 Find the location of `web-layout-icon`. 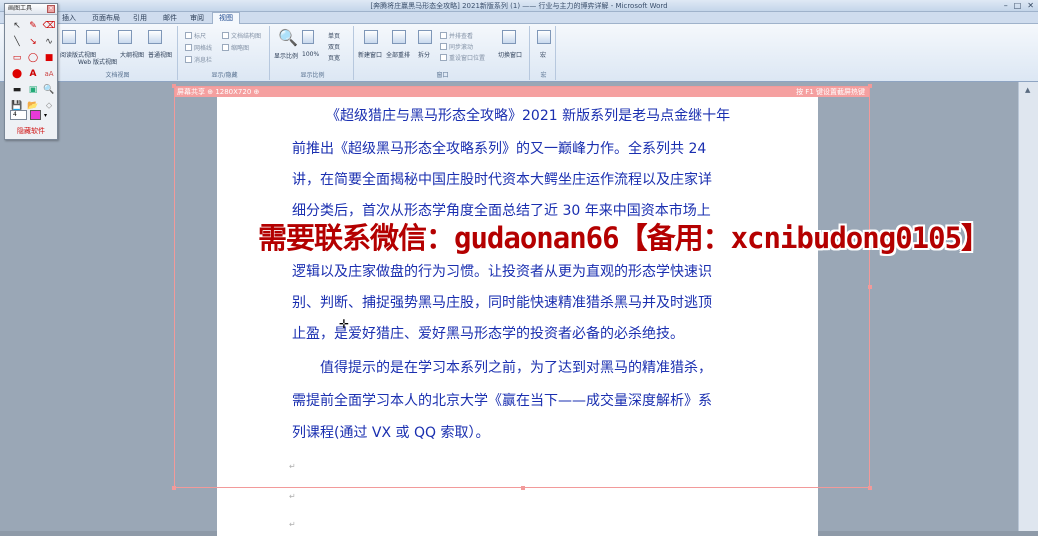

web-layout-icon is located at coordinates (93, 37).